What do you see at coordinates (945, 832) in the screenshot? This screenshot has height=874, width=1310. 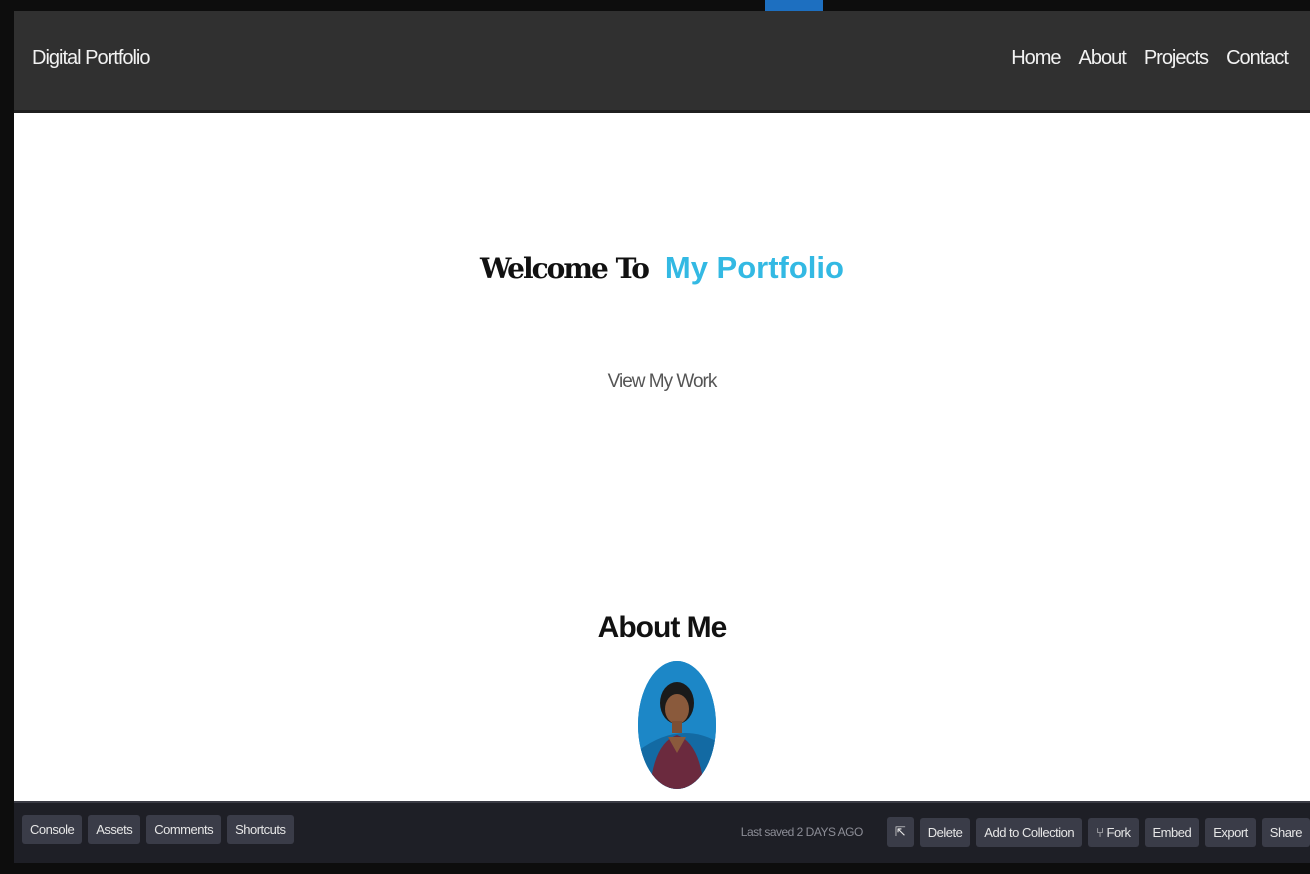 I see `delete-button: Delete` at bounding box center [945, 832].